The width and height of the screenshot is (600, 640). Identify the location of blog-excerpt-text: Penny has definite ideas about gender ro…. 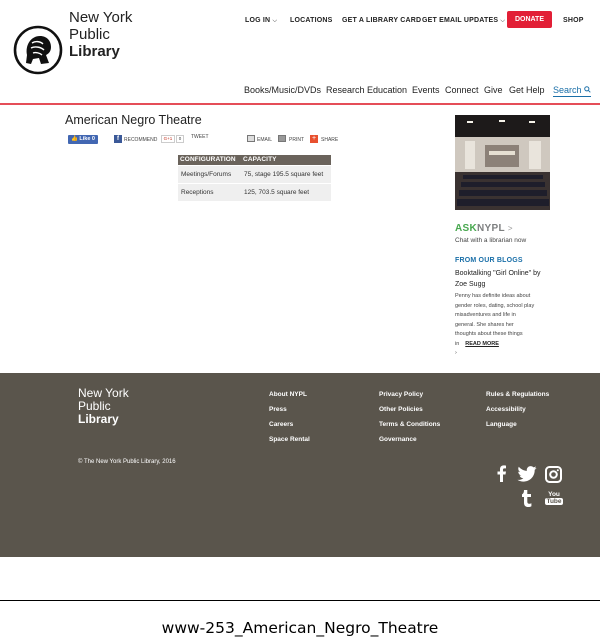
(495, 320).